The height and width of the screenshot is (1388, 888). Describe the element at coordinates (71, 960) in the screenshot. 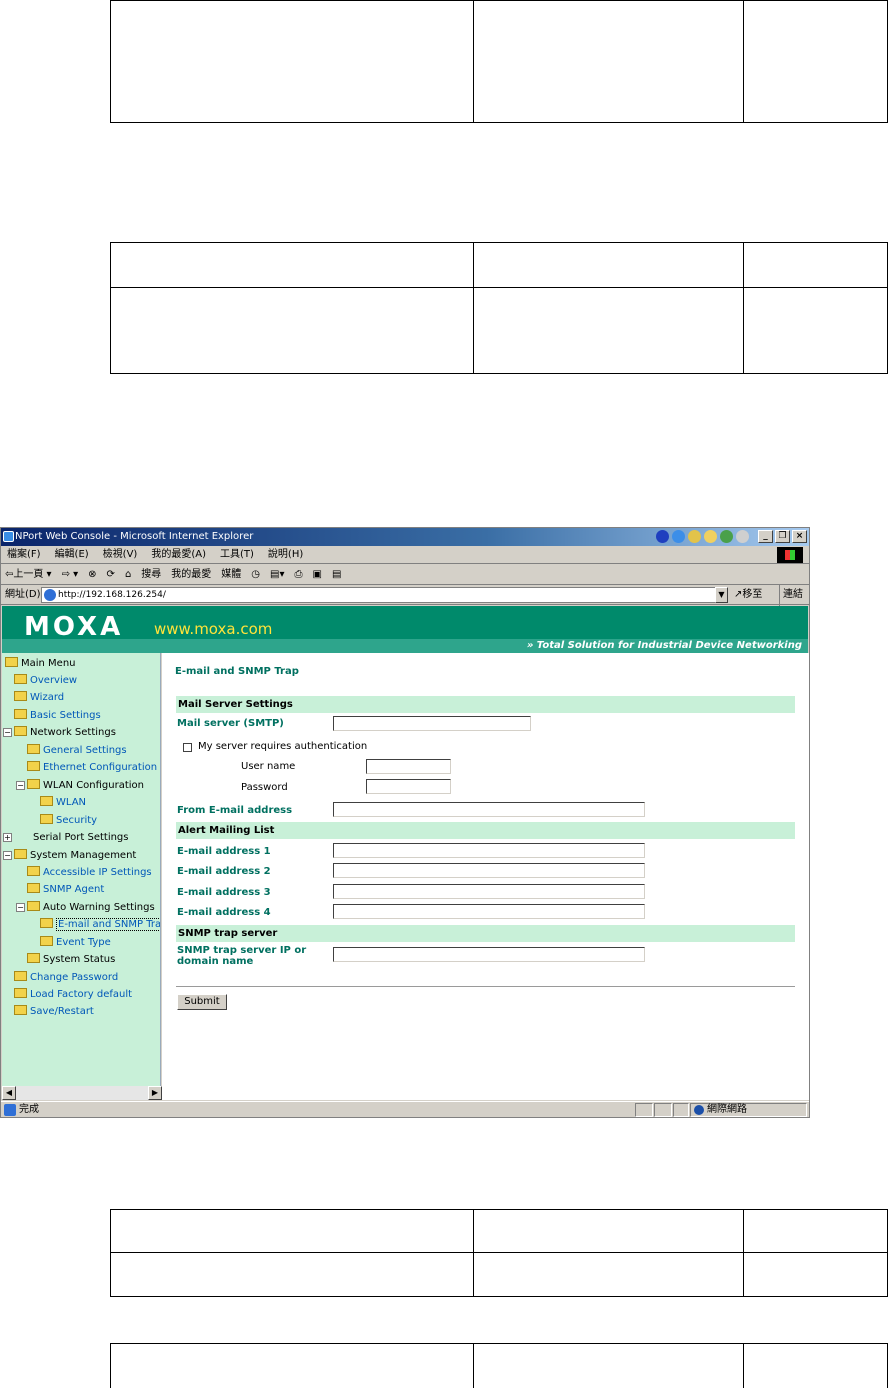

I see `tree-item-system-status: System Status` at that location.